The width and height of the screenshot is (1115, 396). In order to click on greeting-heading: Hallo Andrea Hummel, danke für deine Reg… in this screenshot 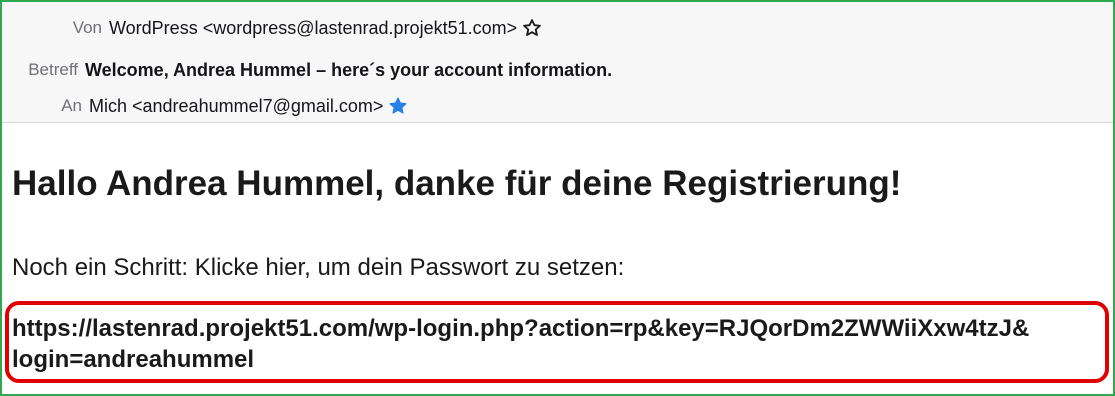, I will do `click(457, 183)`.